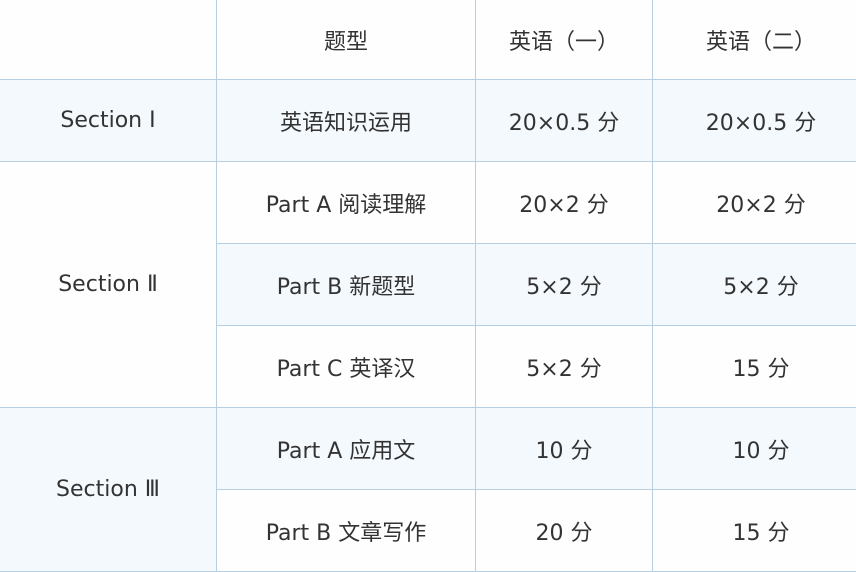  What do you see at coordinates (754, 203) in the screenshot?
I see `english-2-score: 20×2 分` at bounding box center [754, 203].